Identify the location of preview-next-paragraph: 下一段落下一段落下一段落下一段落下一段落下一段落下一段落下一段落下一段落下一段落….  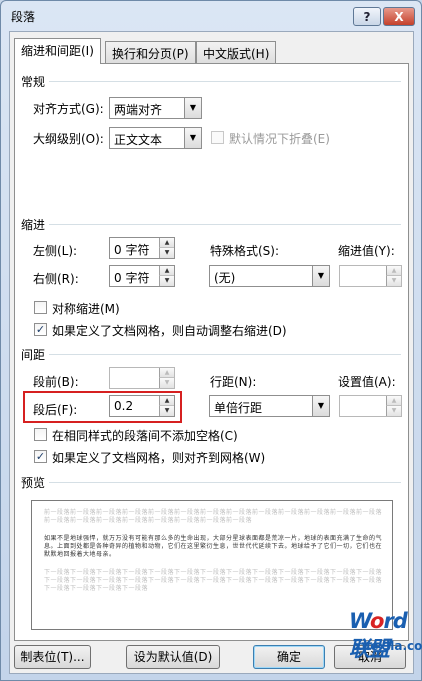
(213, 580).